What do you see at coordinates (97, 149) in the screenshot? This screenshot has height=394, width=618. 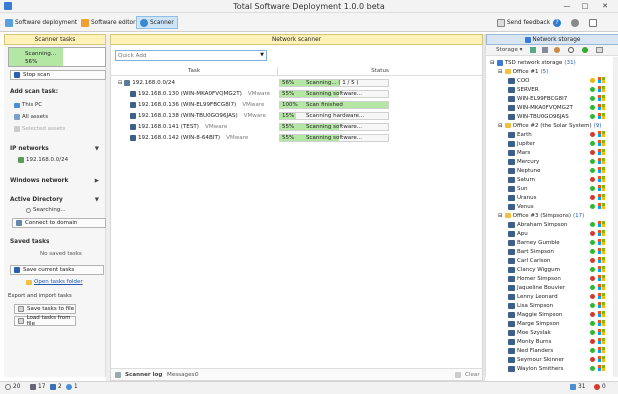 I see `ip-networks-chevron-icon: ▼` at bounding box center [97, 149].